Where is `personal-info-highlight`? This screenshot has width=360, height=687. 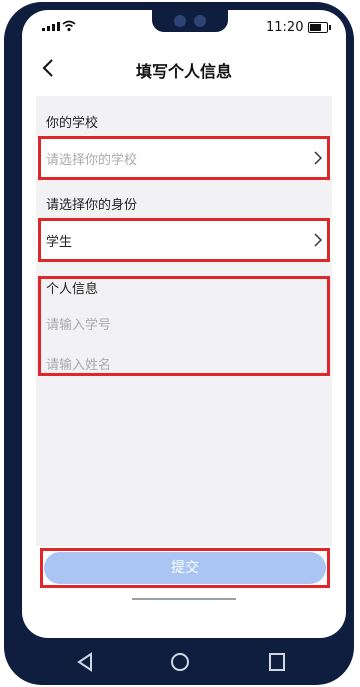 personal-info-highlight is located at coordinates (184, 326).